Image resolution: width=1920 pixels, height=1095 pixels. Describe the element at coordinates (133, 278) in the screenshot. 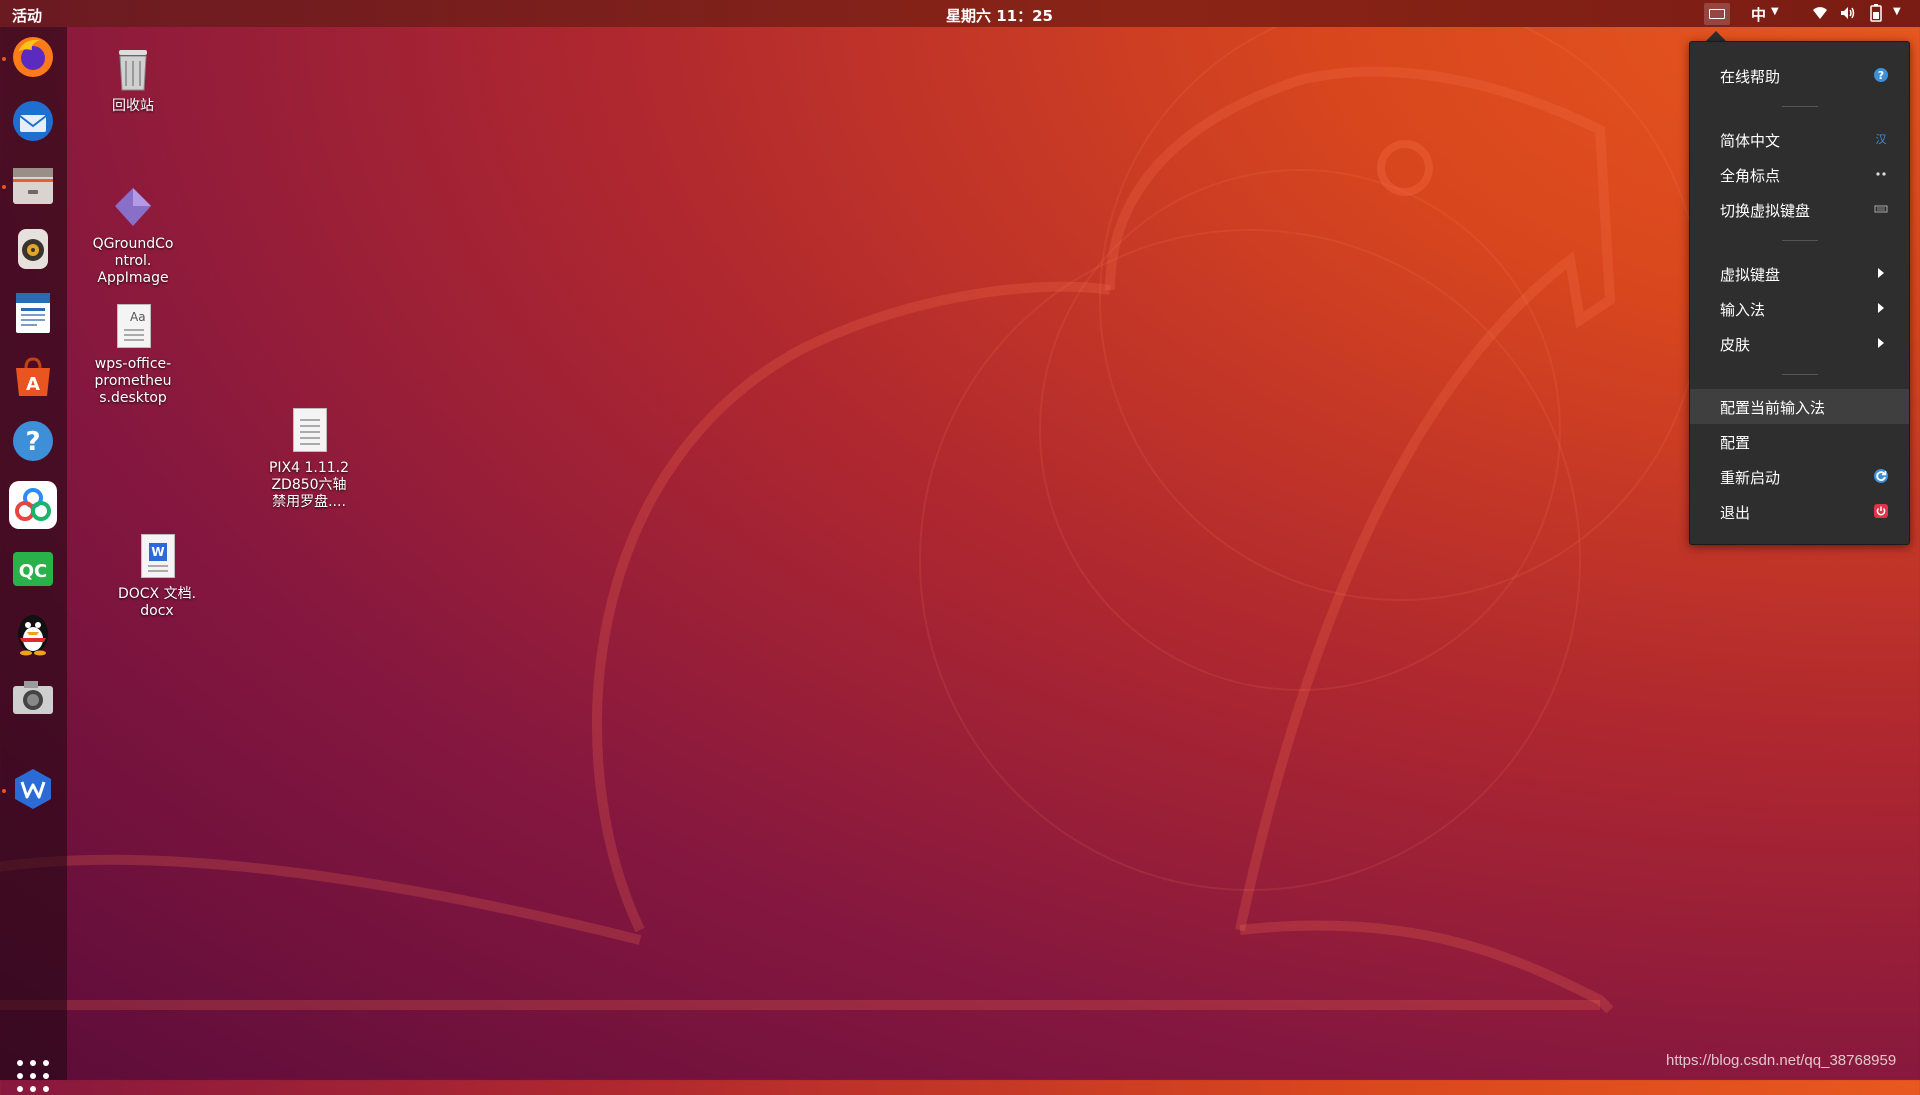

I see `desktop-icon-label-line: AppImage` at that location.